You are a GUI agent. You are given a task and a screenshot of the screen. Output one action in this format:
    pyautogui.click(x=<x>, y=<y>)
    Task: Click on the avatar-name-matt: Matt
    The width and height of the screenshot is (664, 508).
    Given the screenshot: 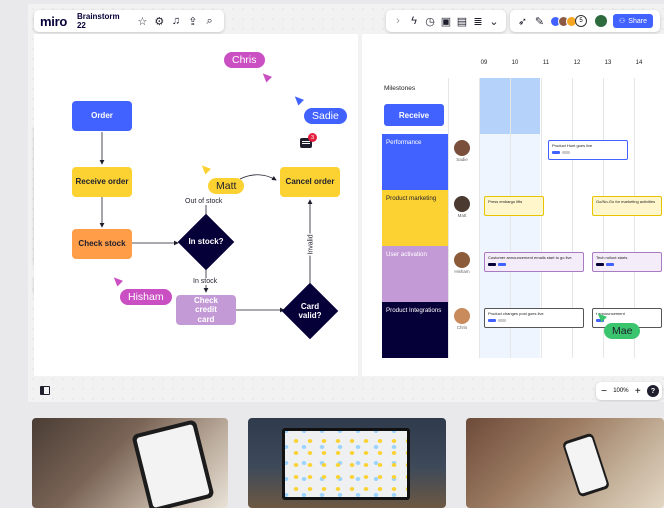 What is the action you would take?
    pyautogui.click(x=462, y=215)
    